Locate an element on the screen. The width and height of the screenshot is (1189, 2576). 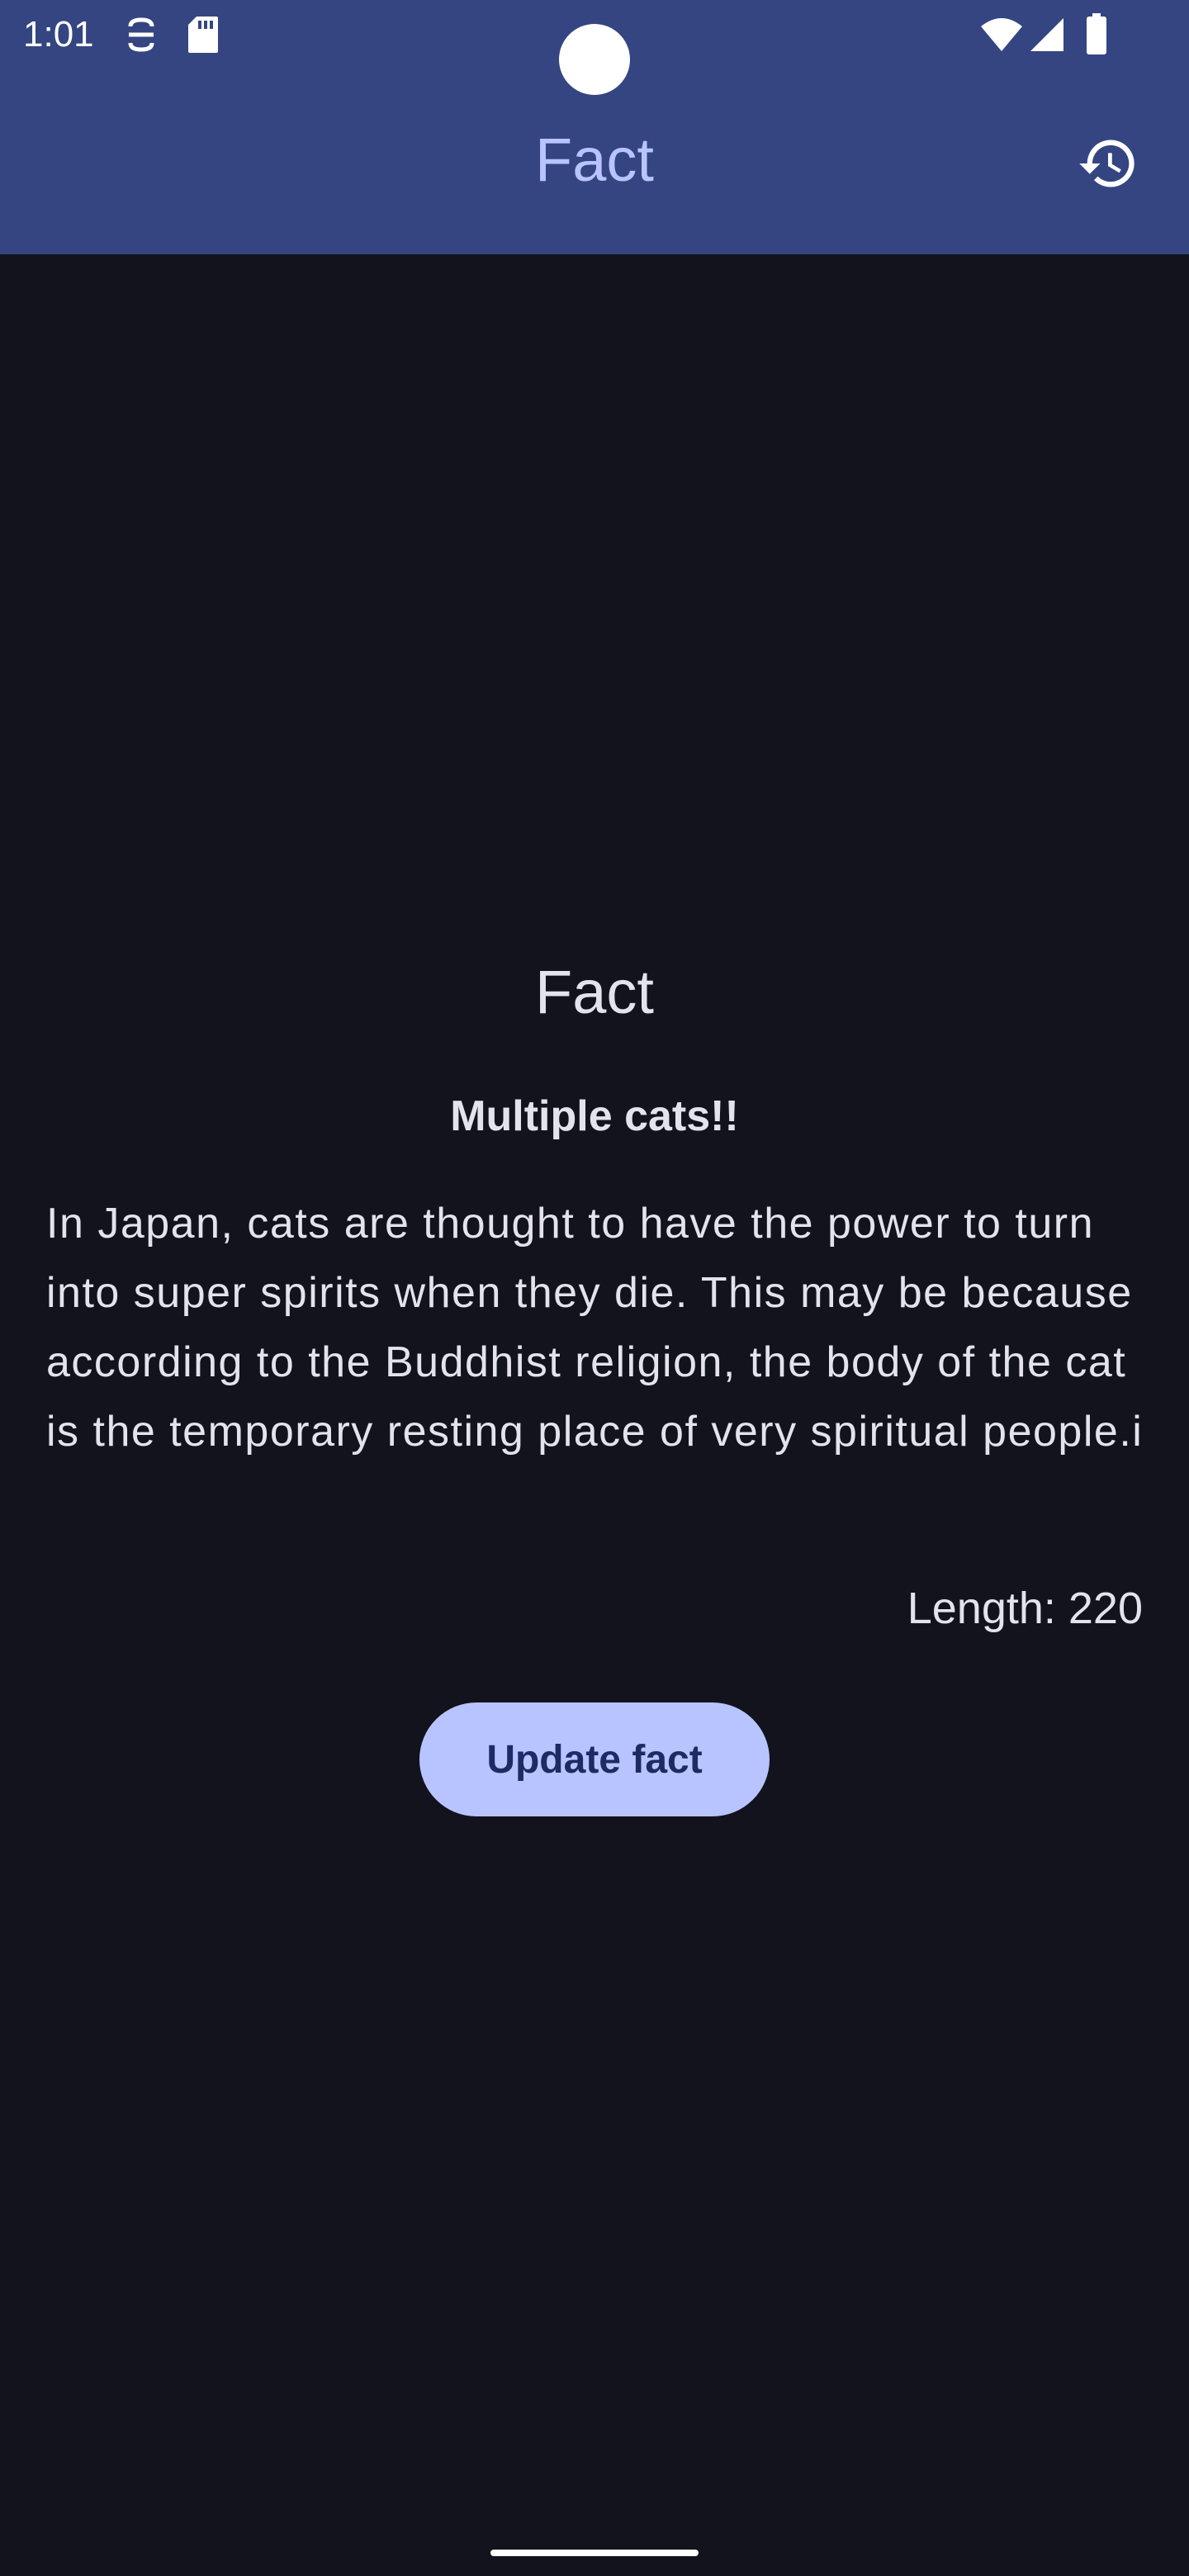
top-app-bar: 1:01 Fact is located at coordinates (594, 127).